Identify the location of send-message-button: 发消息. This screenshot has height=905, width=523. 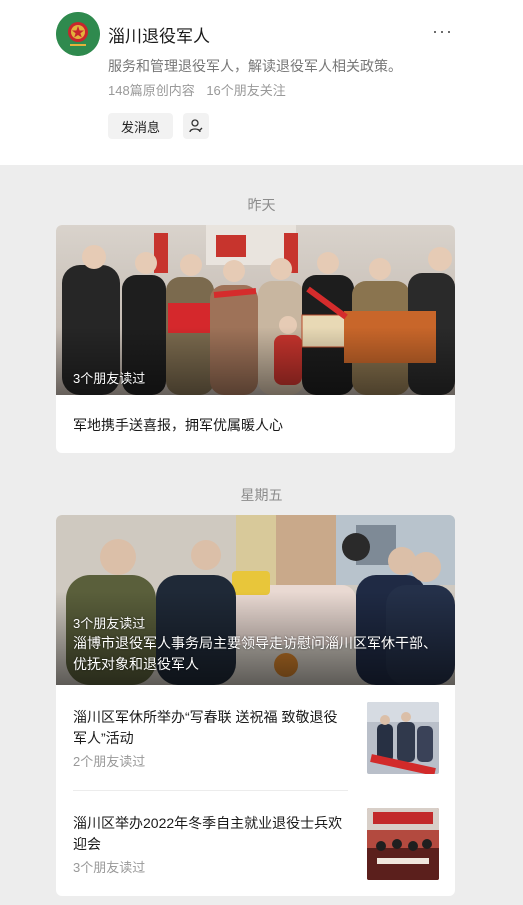
(140, 126).